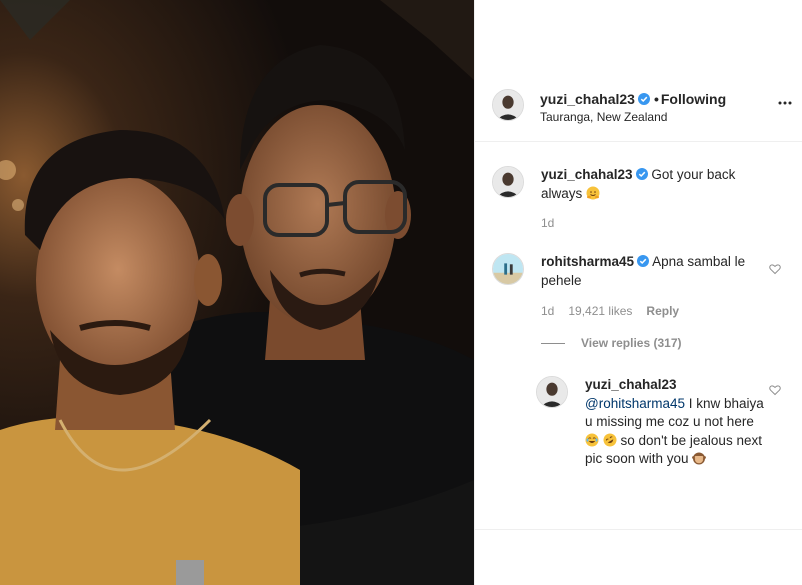 This screenshot has height=585, width=802. I want to click on comment-text: rohitsharma45 Apna sambal le pehele, so click(652, 271).